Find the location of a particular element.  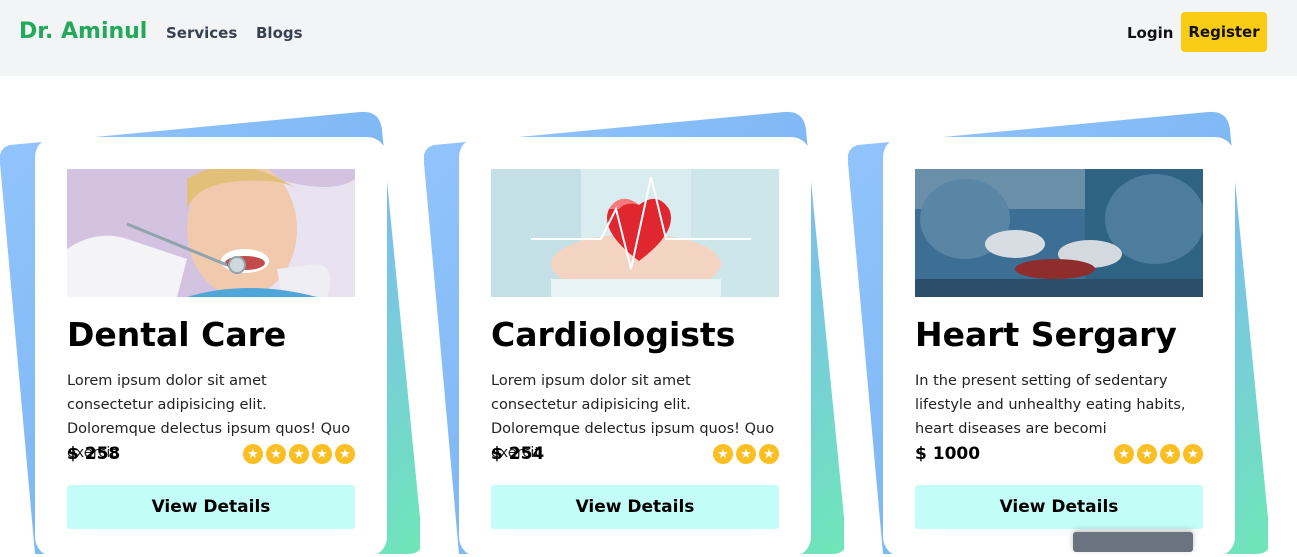

register-button: Register is located at coordinates (1224, 32).